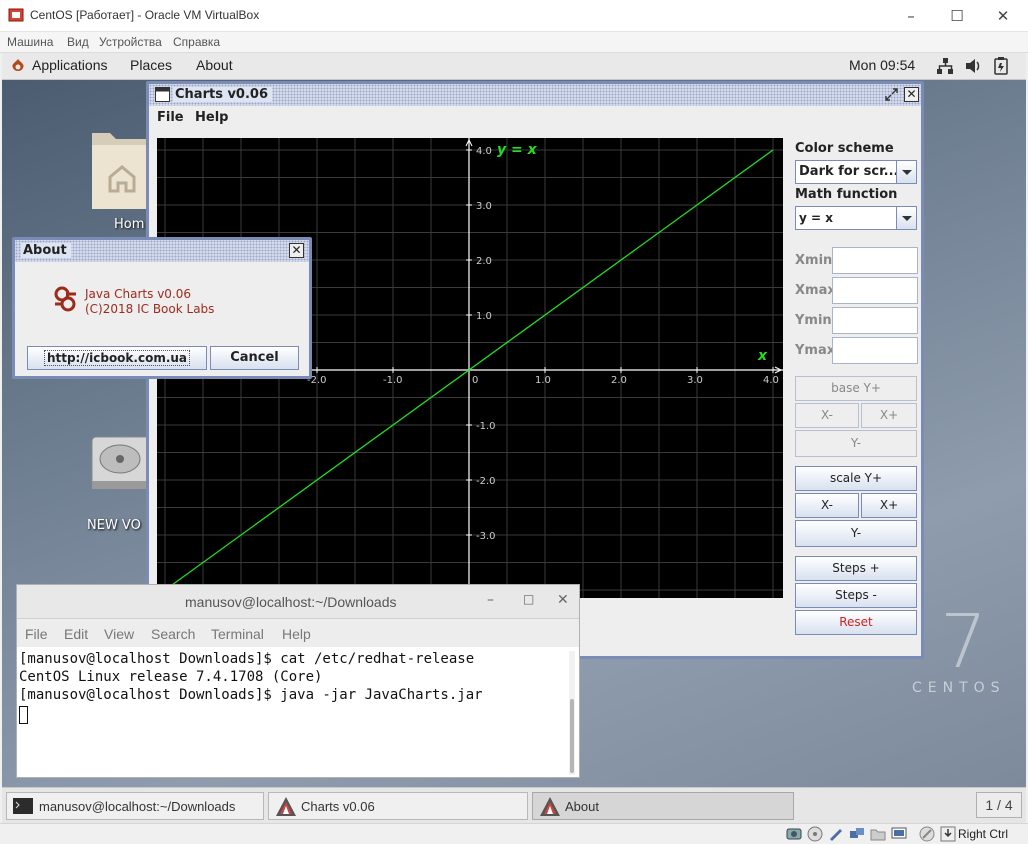  What do you see at coordinates (36, 634) in the screenshot?
I see `terminal-menu-file: File` at bounding box center [36, 634].